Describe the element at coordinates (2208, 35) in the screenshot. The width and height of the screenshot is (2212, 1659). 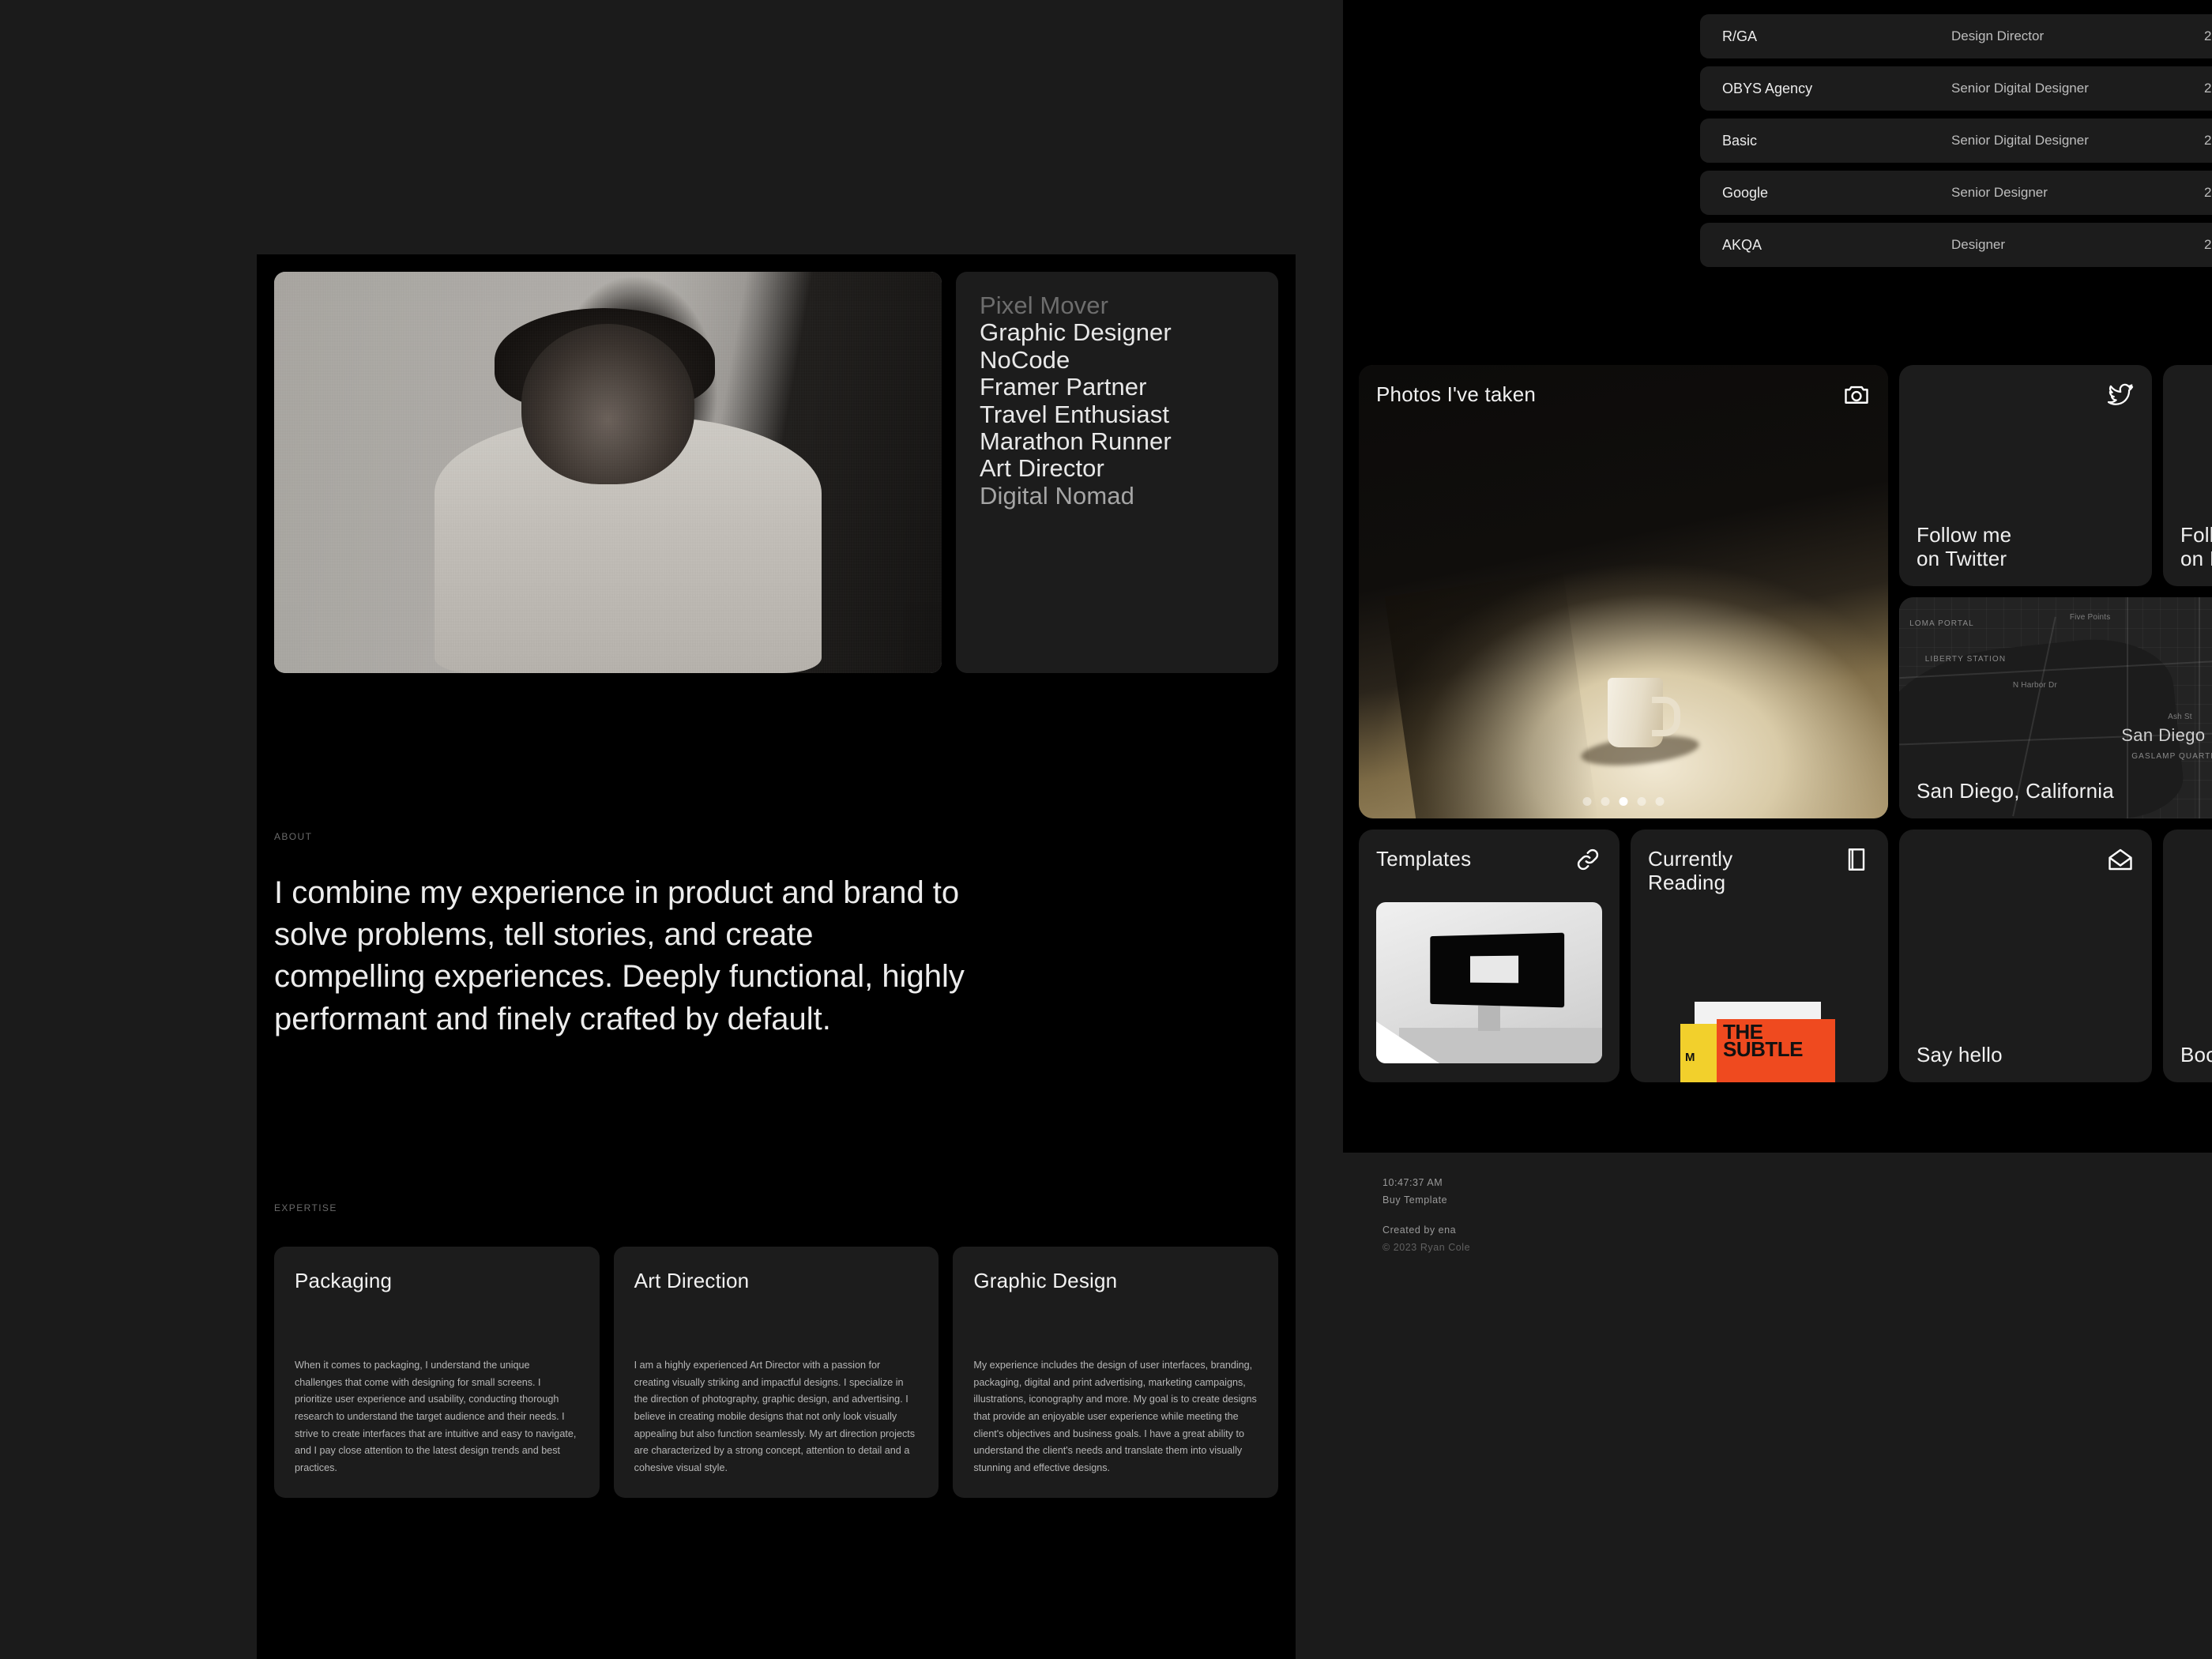
I see `experience-years: 2018 - 2021` at that location.